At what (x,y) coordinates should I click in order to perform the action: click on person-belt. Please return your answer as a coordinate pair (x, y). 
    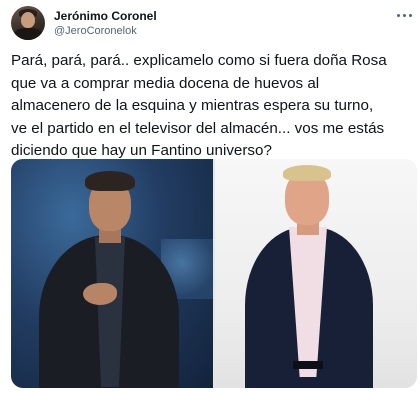
    Looking at the image, I should click on (308, 365).